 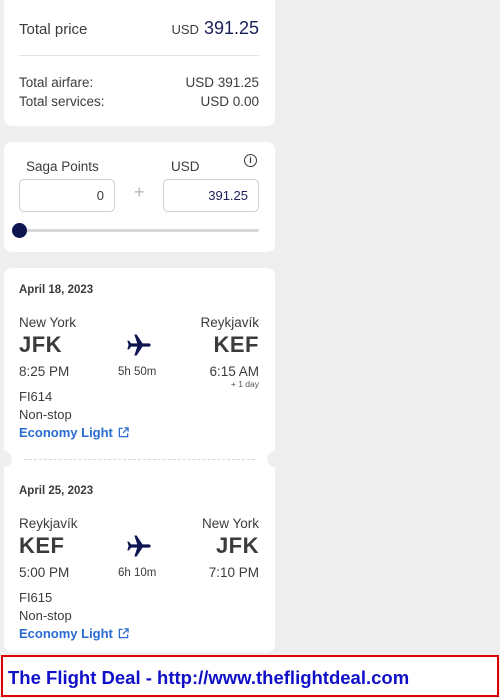 I want to click on ticket-notch-left, so click(x=6, y=459).